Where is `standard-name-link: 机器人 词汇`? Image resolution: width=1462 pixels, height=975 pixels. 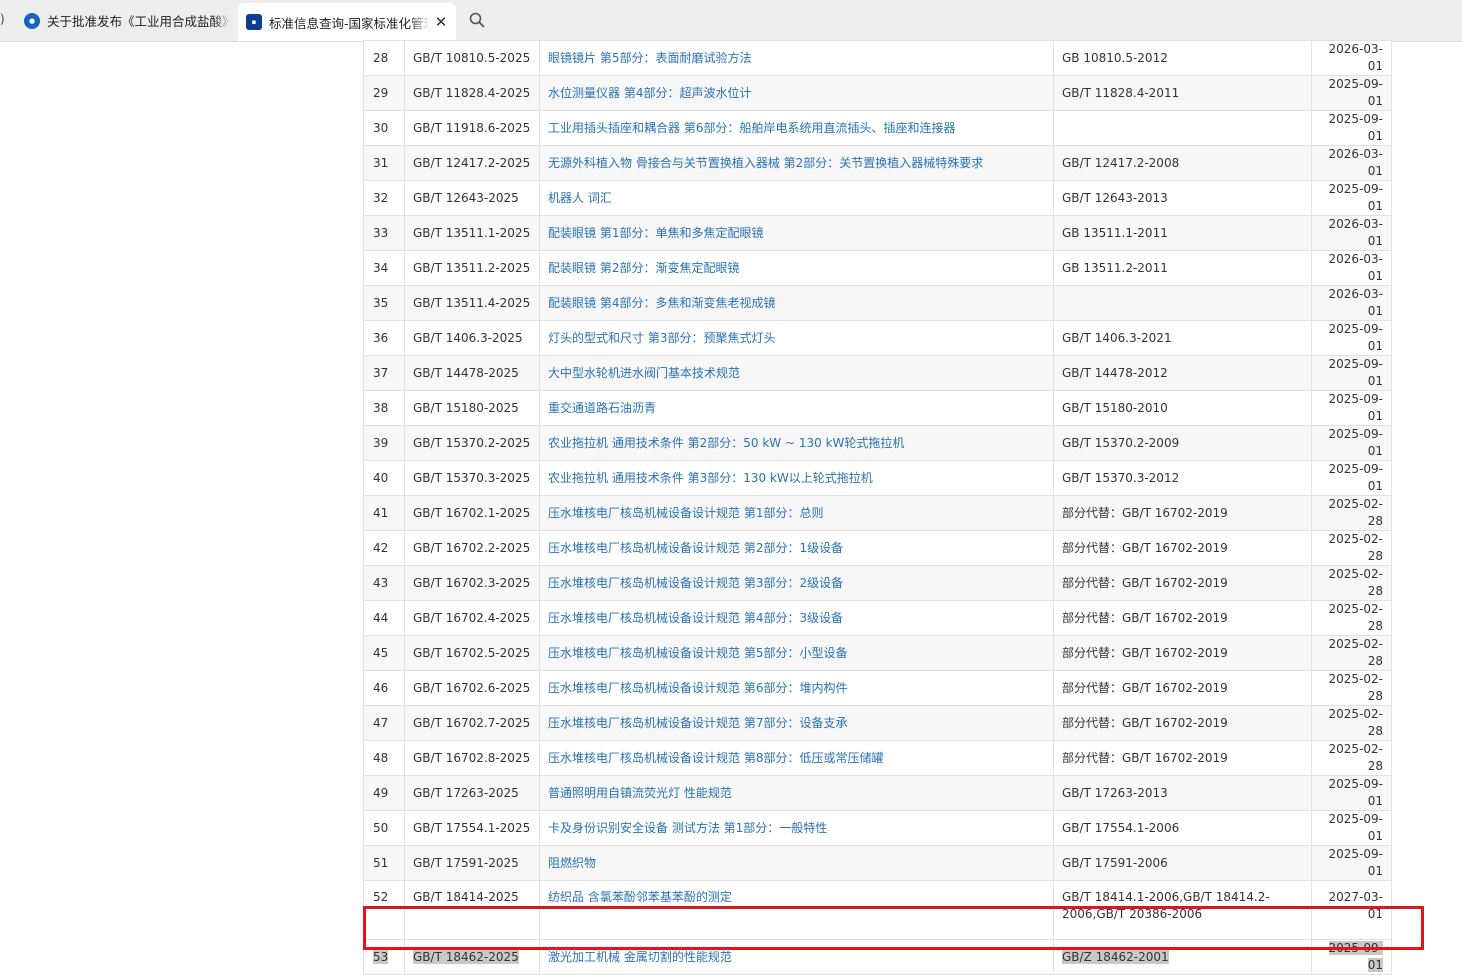 standard-name-link: 机器人 词汇 is located at coordinates (796, 198).